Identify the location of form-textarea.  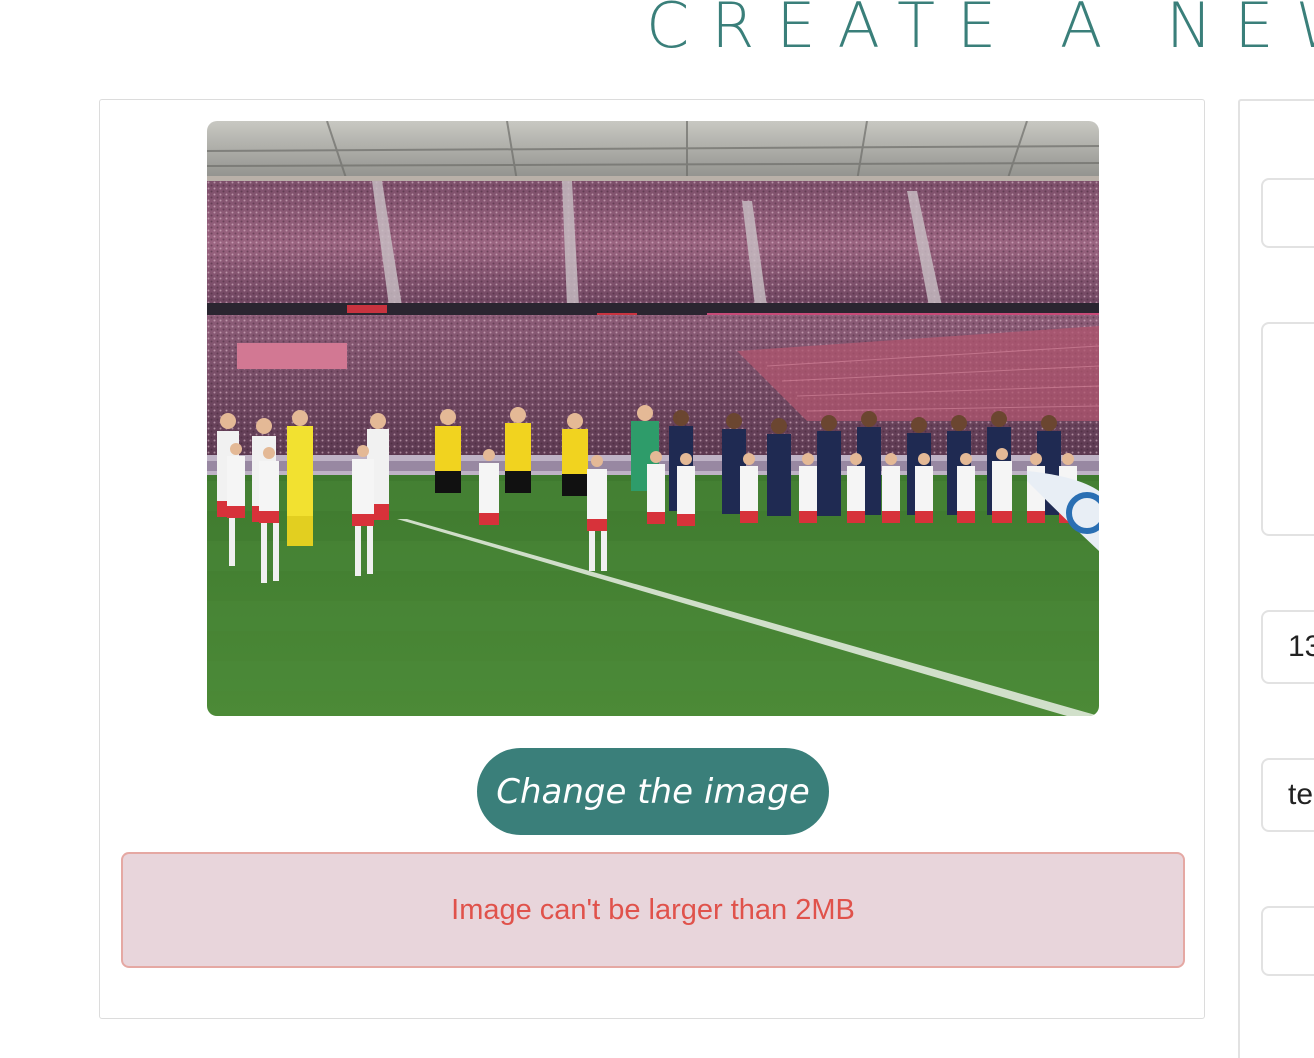
(1287, 429).